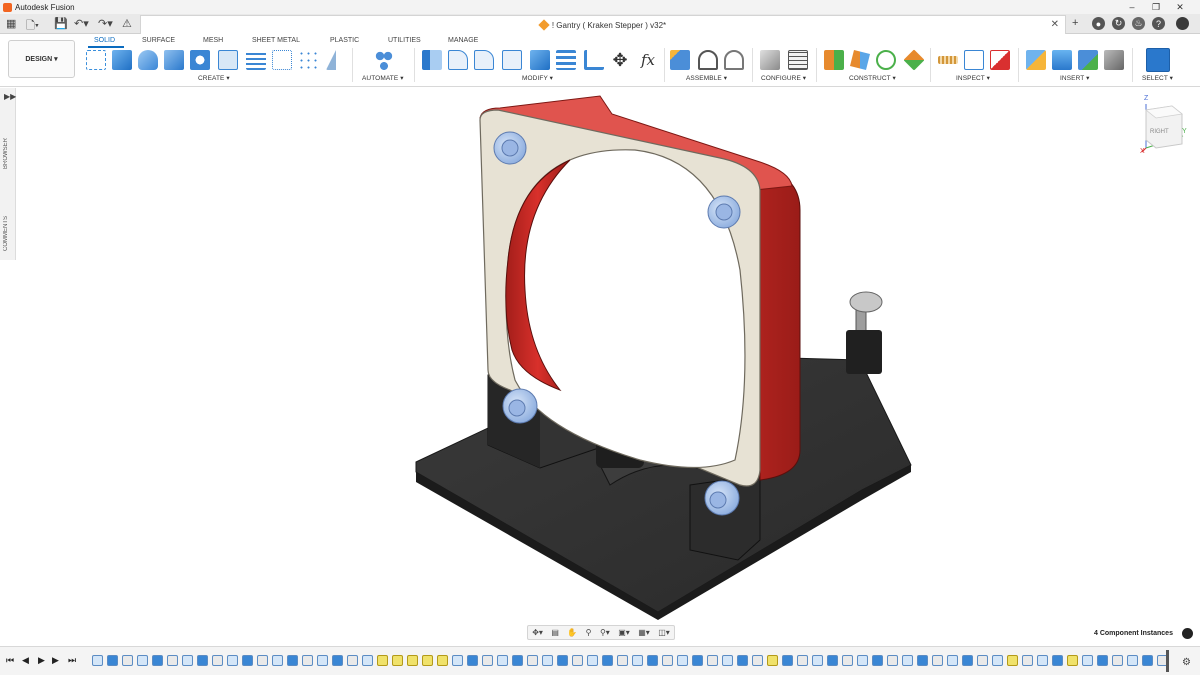 The height and width of the screenshot is (675, 1200). What do you see at coordinates (948, 60) in the screenshot?
I see `measure-icon` at bounding box center [948, 60].